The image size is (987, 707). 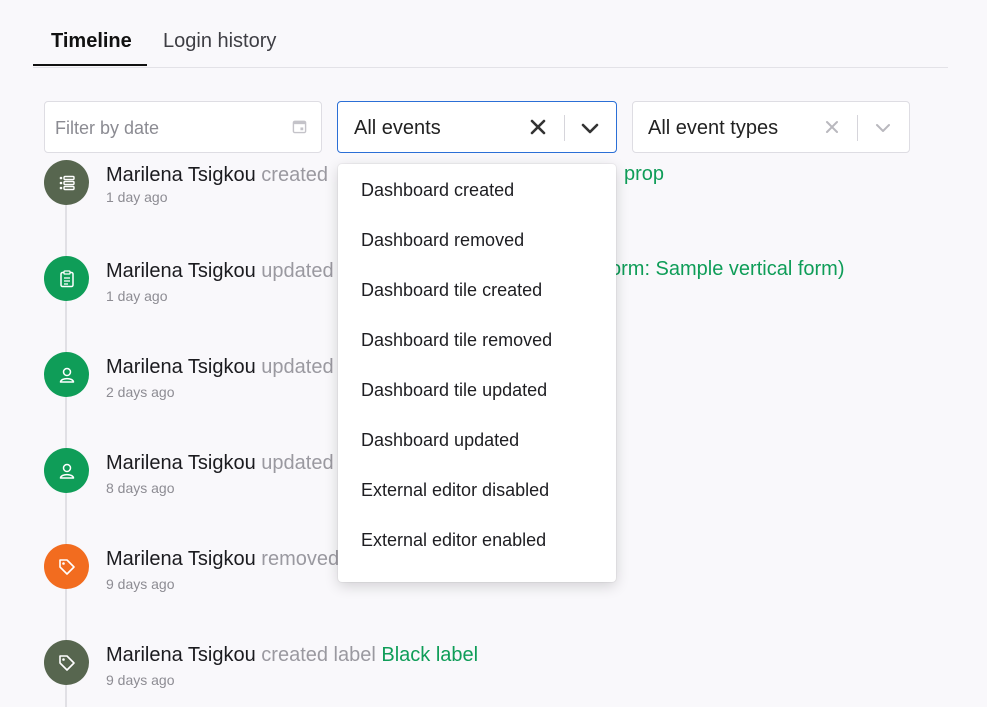 What do you see at coordinates (318, 655) in the screenshot?
I see `event-action: created label` at bounding box center [318, 655].